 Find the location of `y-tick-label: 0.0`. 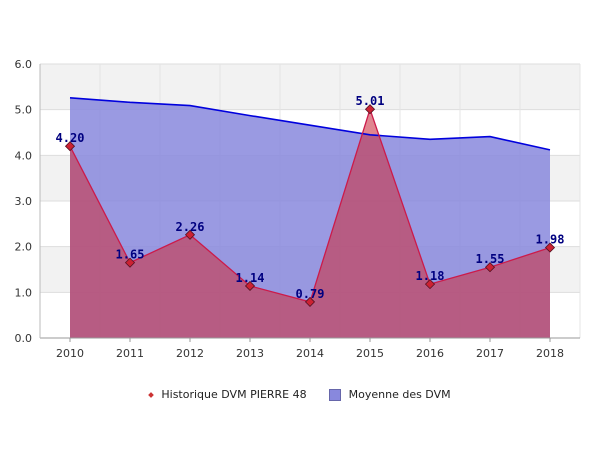

y-tick-label: 0.0 is located at coordinates (24, 338).